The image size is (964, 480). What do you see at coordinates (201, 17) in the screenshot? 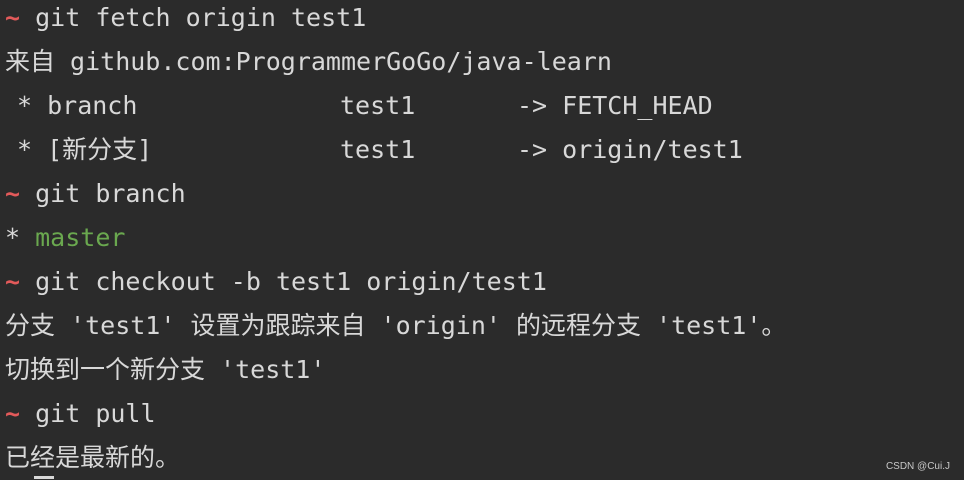
I see `command-text: git fetch origin test1` at bounding box center [201, 17].